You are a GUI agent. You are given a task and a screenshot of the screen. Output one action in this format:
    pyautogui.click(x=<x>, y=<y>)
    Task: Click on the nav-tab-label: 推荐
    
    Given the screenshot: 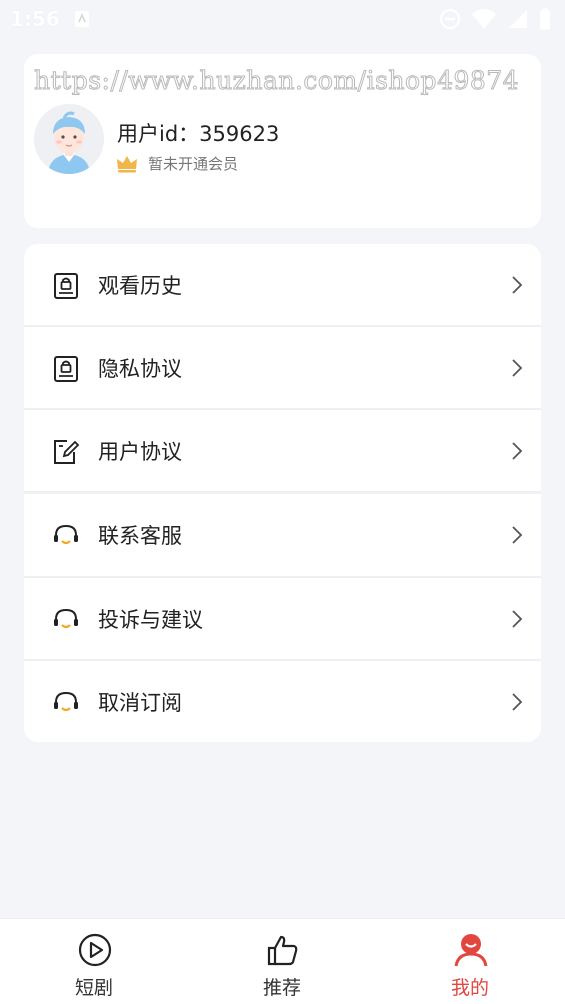 What is the action you would take?
    pyautogui.click(x=281, y=988)
    